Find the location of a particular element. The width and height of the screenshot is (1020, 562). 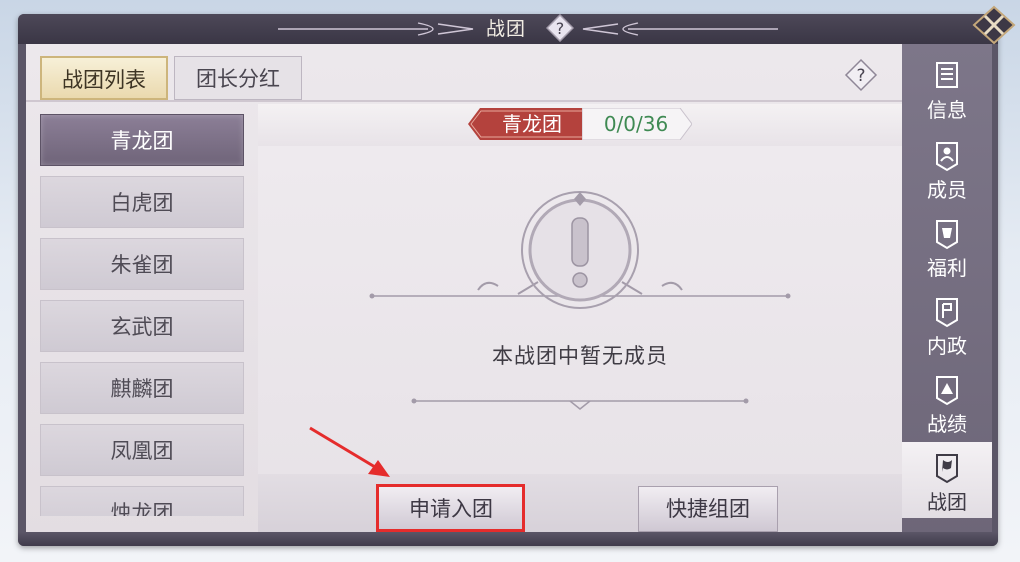

nav-affairs-label: 内政 is located at coordinates (947, 346).